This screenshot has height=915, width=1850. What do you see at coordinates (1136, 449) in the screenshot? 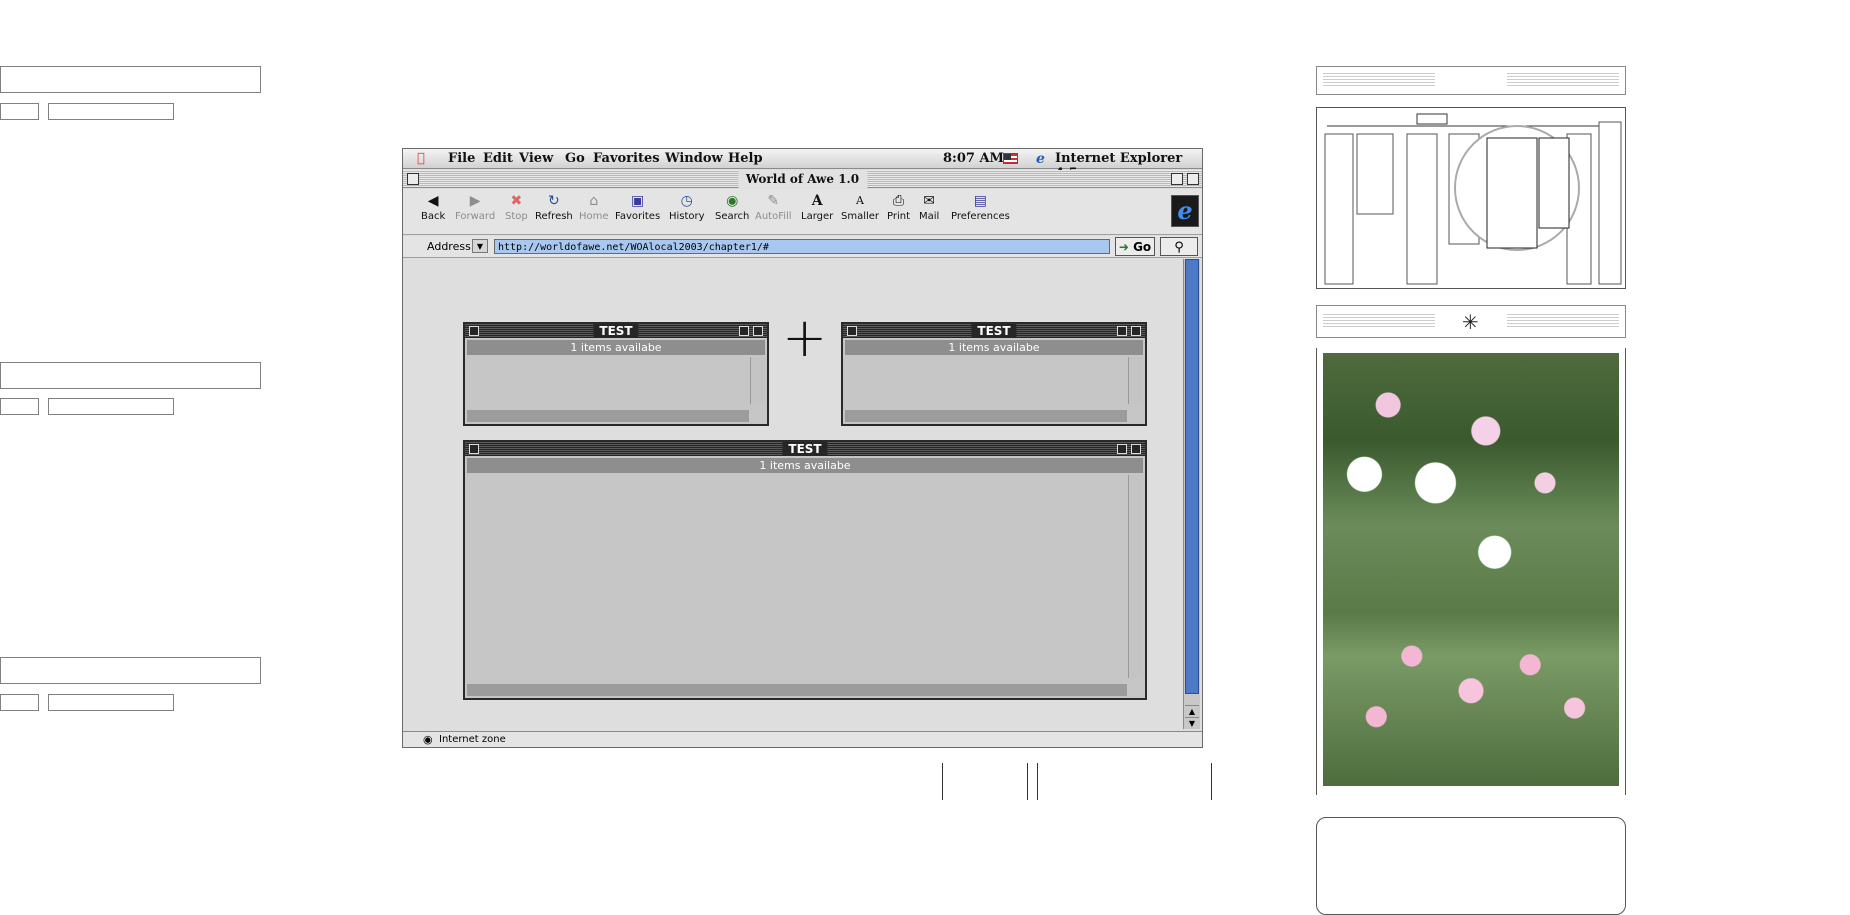
I see `panel-3-collapse-icon` at bounding box center [1136, 449].